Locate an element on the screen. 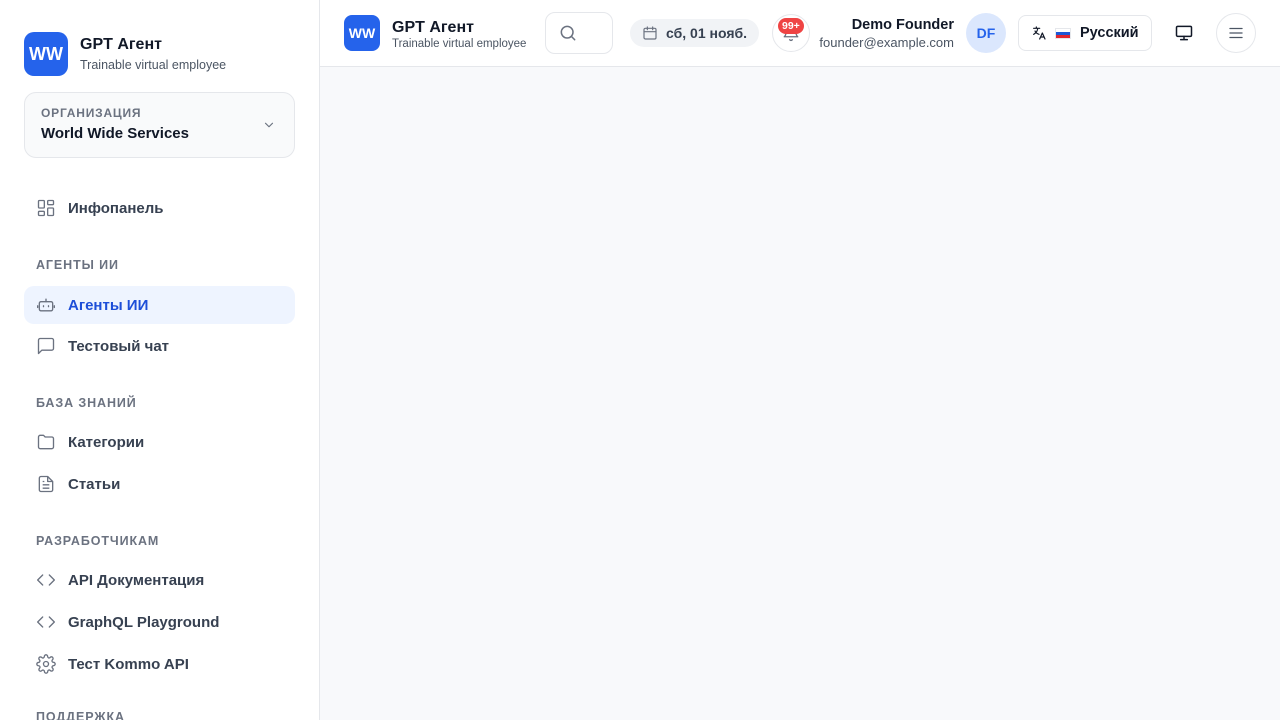 The height and width of the screenshot is (720, 1280). monitor-icon is located at coordinates (1184, 33).